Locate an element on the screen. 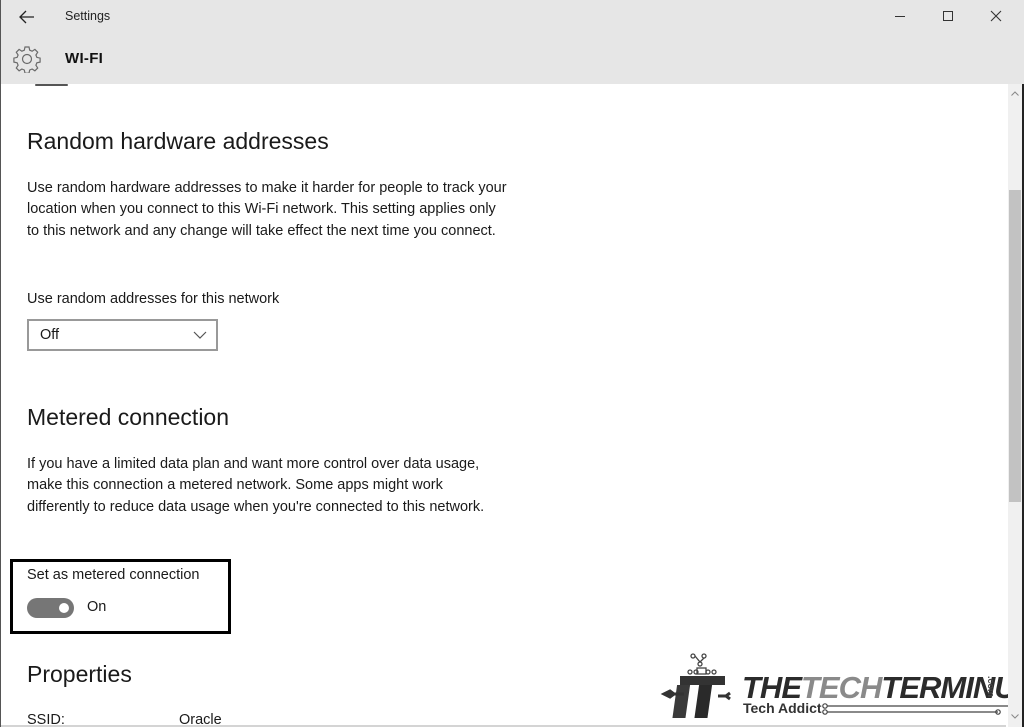 This screenshot has width=1024, height=727. minimize-button is located at coordinates (900, 16).